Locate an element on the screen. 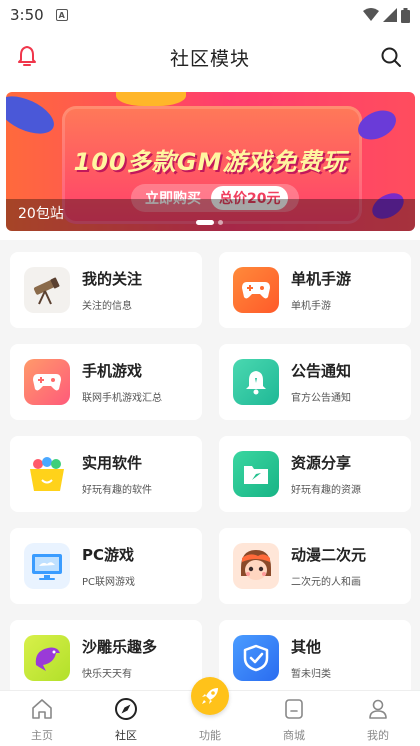  home-icon is located at coordinates (42, 709).